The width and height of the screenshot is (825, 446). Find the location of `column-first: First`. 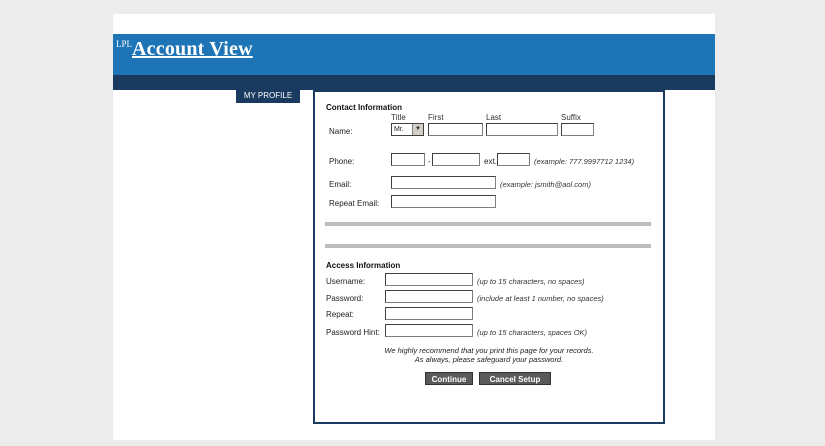

column-first: First is located at coordinates (436, 117).